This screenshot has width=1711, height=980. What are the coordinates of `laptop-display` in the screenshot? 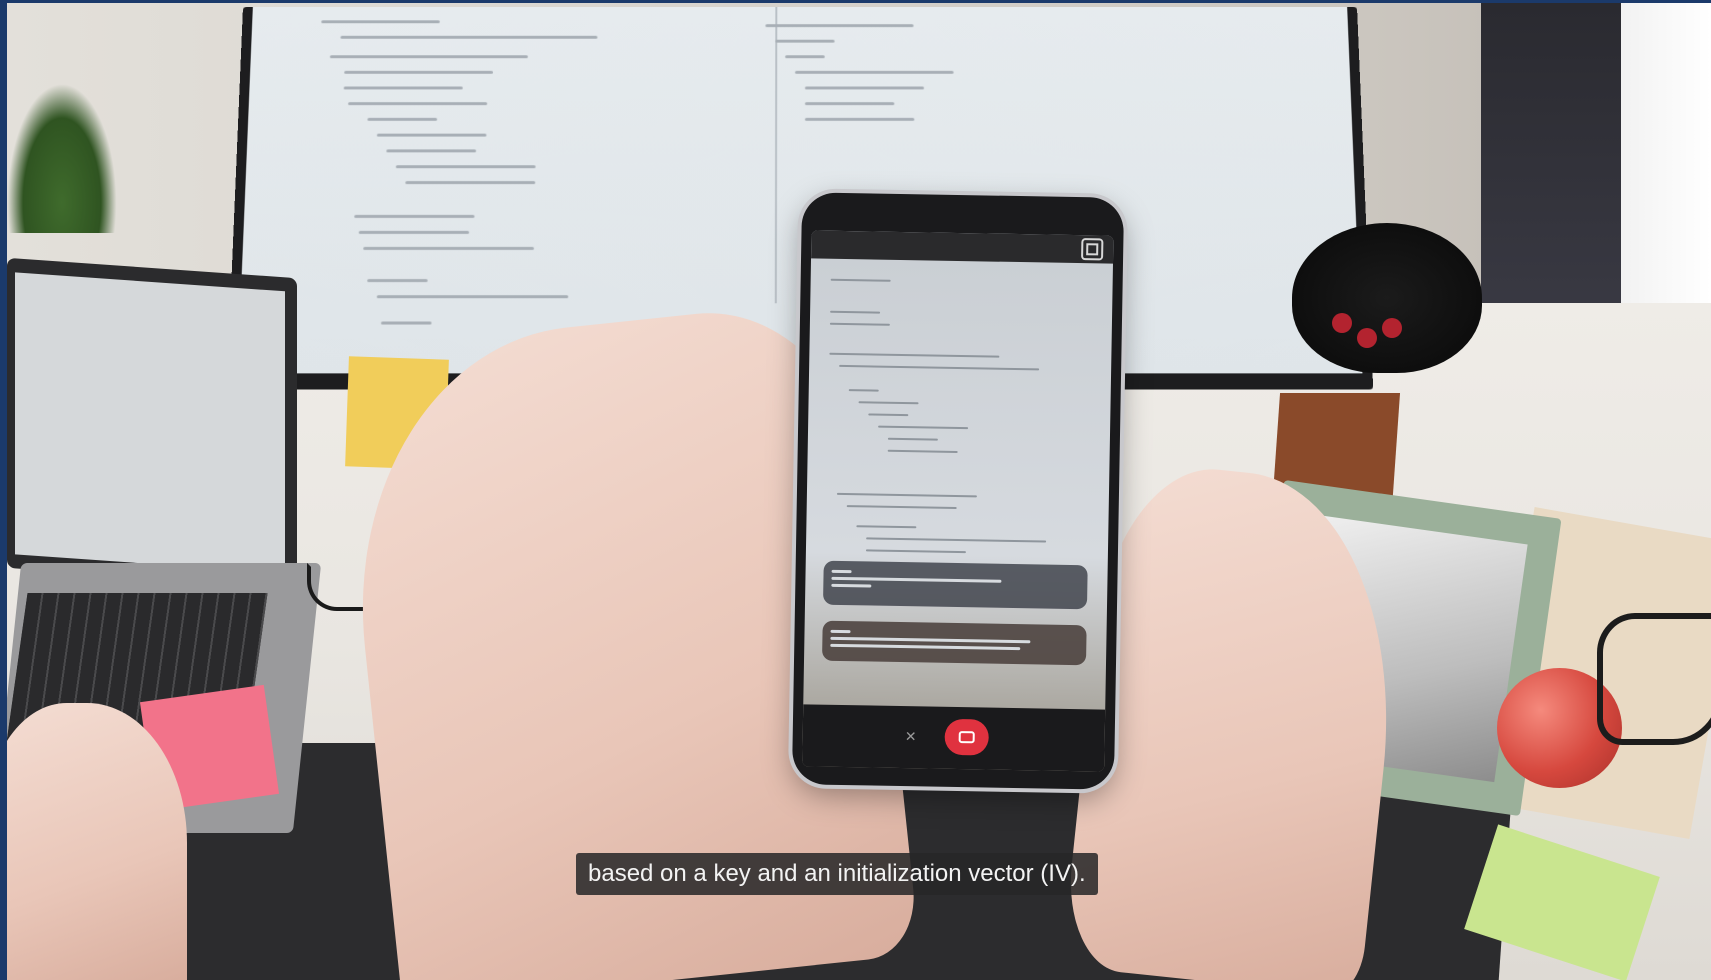 It's located at (150, 423).